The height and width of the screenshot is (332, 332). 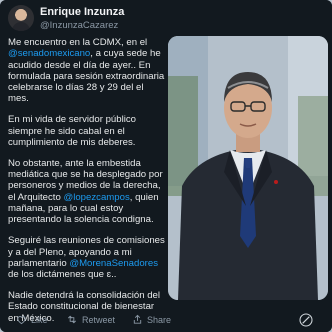 What do you see at coordinates (39, 319) in the screenshot?
I see `like-label: Like` at bounding box center [39, 319].